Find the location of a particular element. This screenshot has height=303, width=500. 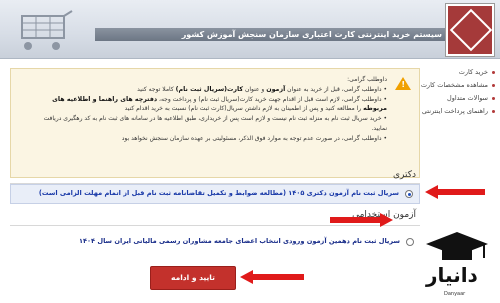

notice-greeting: داوطلب گرامی: is located at coordinates (367, 79).